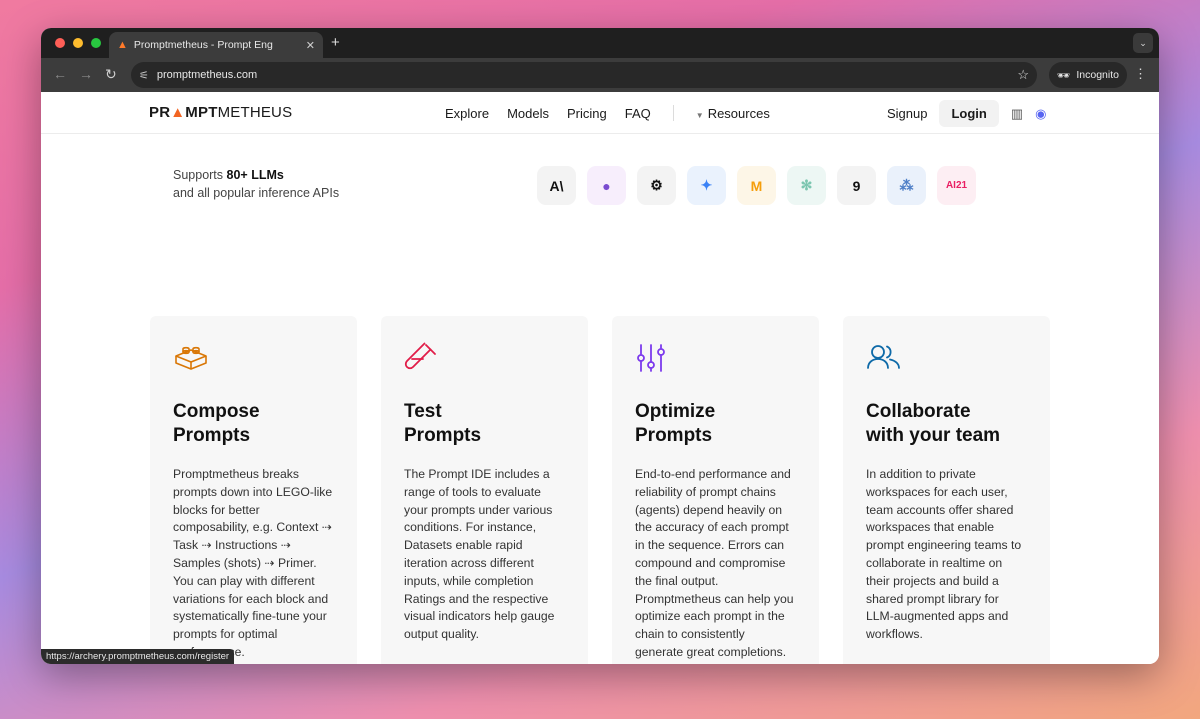 This screenshot has width=1200, height=719. I want to click on deepinfra-logo-icon: 9, so click(856, 185).